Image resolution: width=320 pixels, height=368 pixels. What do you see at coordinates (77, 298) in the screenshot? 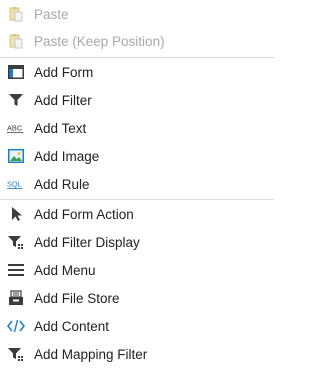
I see `menu-item-label: Add File Store` at bounding box center [77, 298].